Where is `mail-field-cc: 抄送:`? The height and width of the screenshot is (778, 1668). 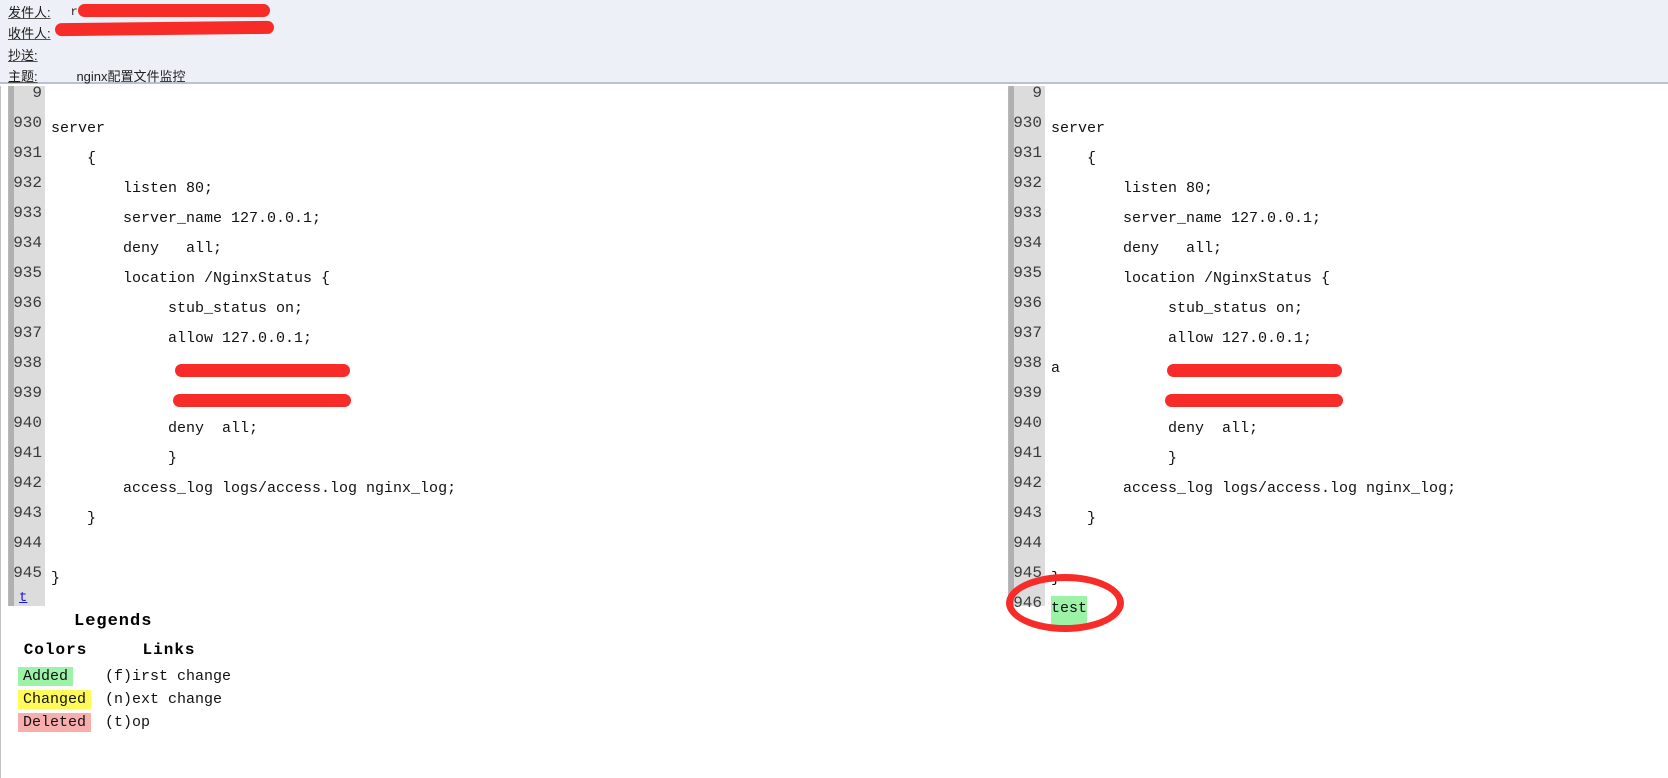
mail-field-cc: 抄送: is located at coordinates (35, 55).